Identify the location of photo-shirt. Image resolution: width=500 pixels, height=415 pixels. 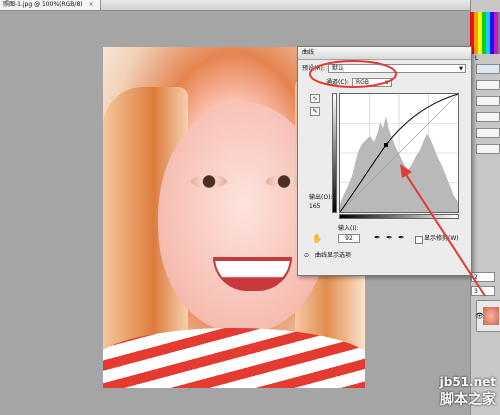
(234, 358).